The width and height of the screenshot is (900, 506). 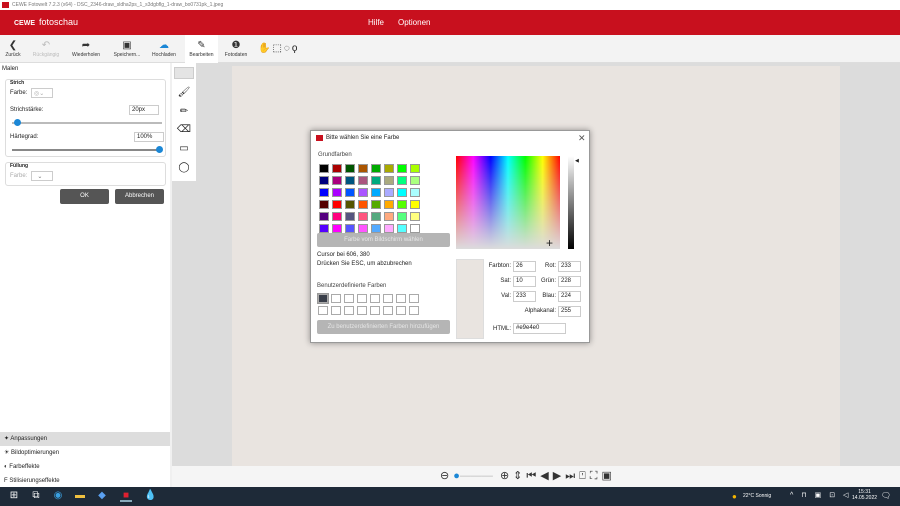 What do you see at coordinates (150, 496) in the screenshot?
I see `droplet-app-icon: 💧` at bounding box center [150, 496].